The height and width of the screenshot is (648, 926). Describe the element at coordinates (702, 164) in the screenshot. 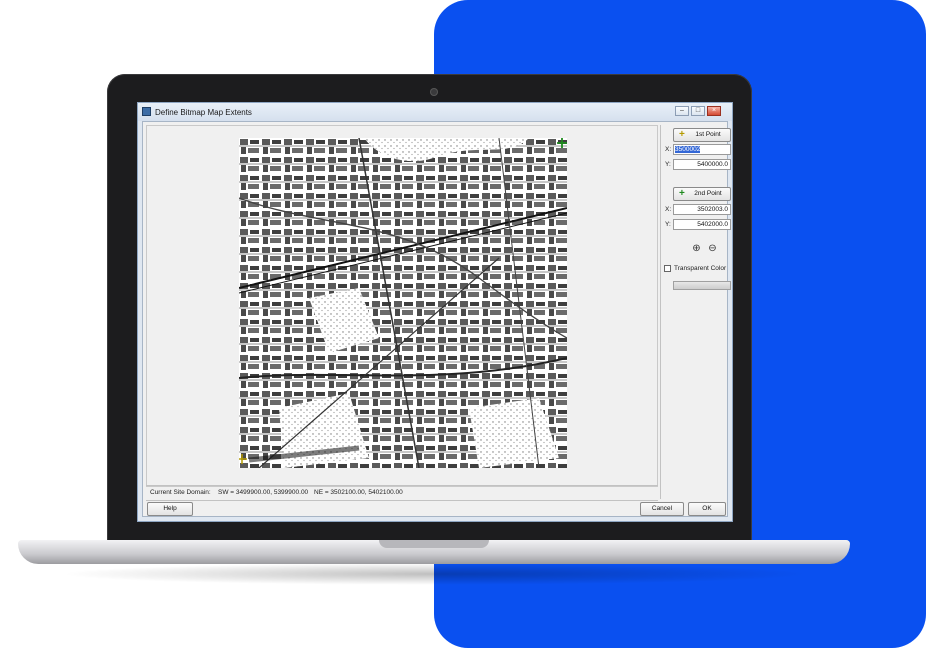

I see `first-y-field: 5400000.0` at that location.